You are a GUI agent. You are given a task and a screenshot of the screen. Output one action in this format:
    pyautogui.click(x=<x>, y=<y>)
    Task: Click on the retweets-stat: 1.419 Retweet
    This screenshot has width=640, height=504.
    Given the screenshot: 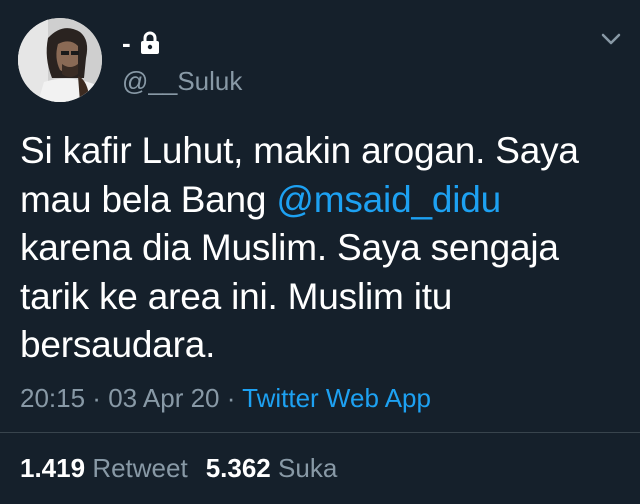 What is the action you would take?
    pyautogui.click(x=104, y=468)
    